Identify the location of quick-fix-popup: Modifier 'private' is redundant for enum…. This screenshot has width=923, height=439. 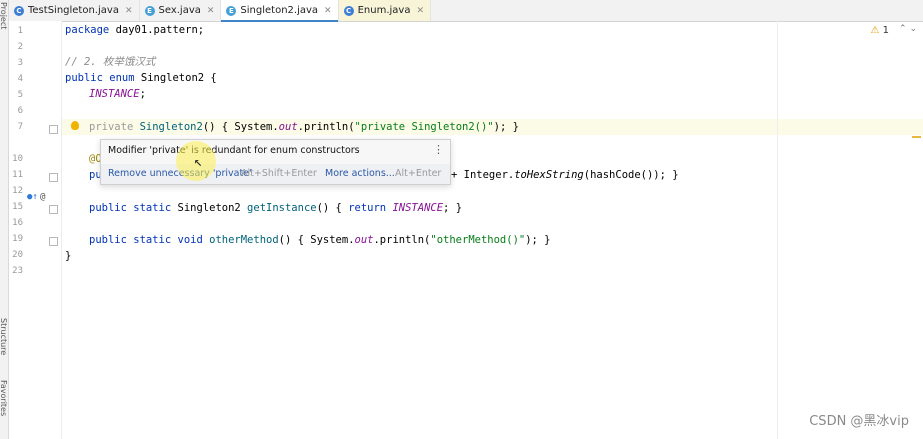
(275, 162).